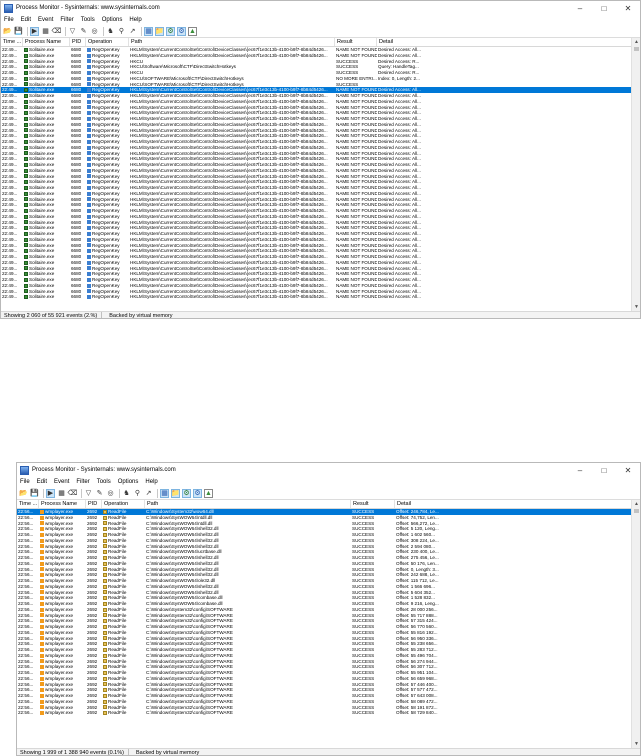  What do you see at coordinates (103, 31) in the screenshot?
I see `toolbar-separator` at bounding box center [103, 31].